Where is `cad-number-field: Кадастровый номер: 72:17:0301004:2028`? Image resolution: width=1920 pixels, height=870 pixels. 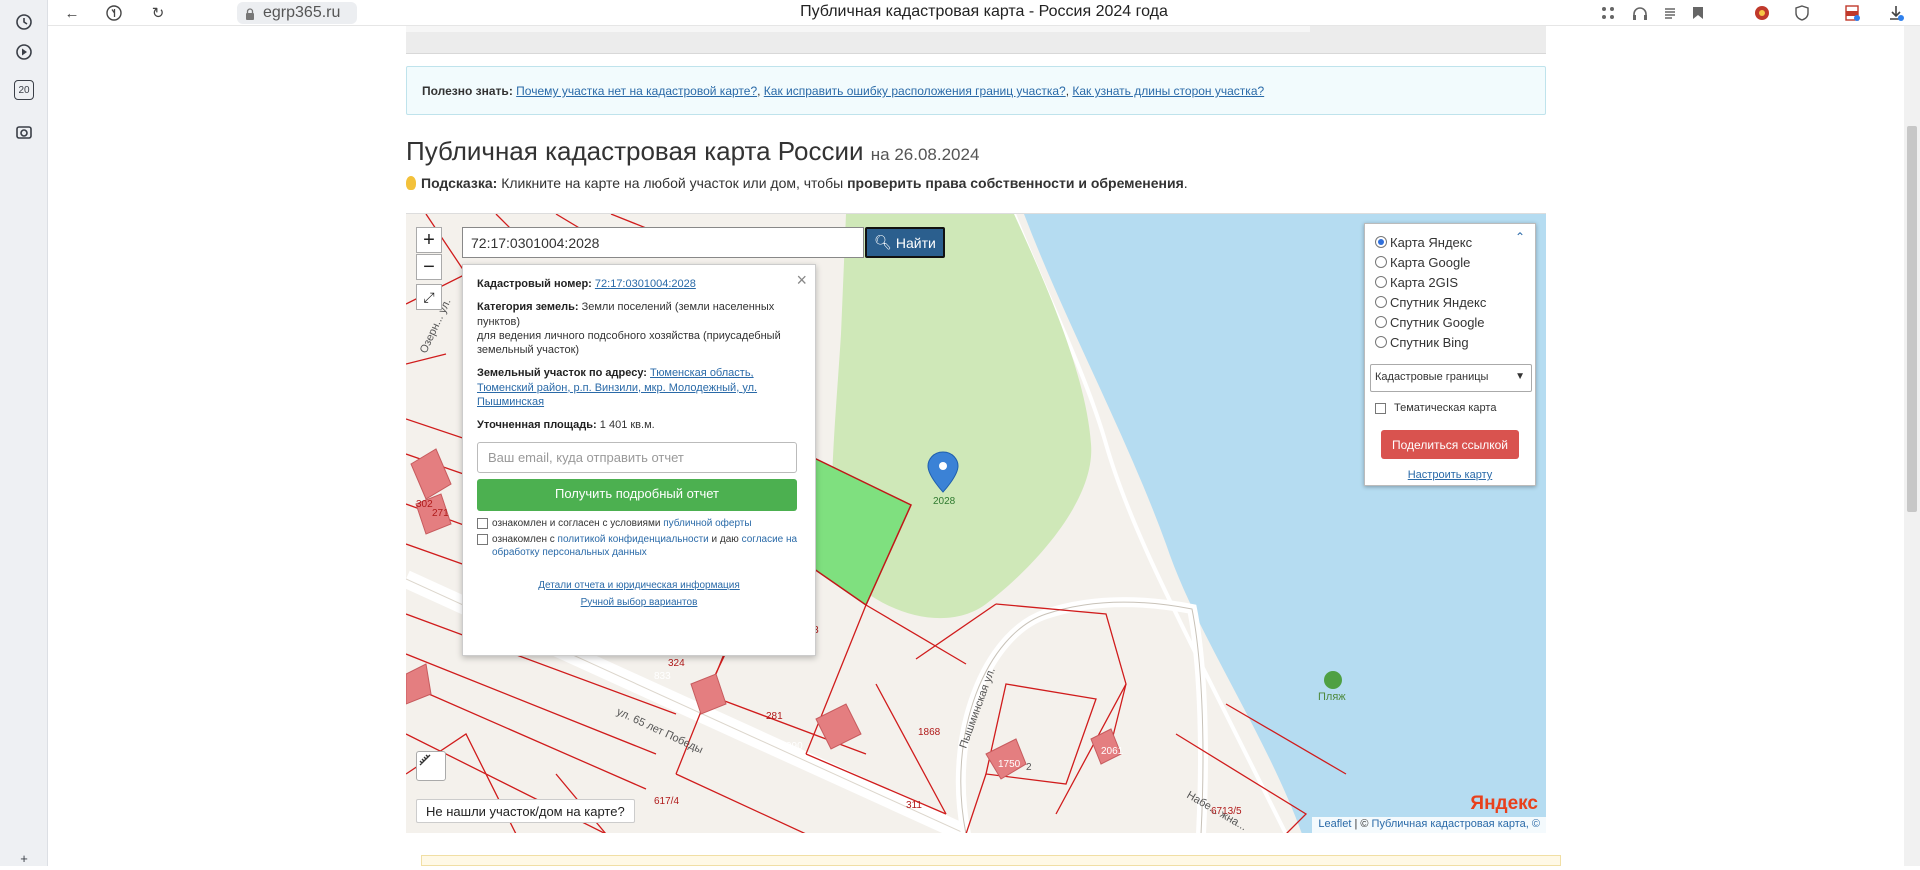
cad-number-field: Кадастровый номер: 72:17:0301004:2028 is located at coordinates (639, 284).